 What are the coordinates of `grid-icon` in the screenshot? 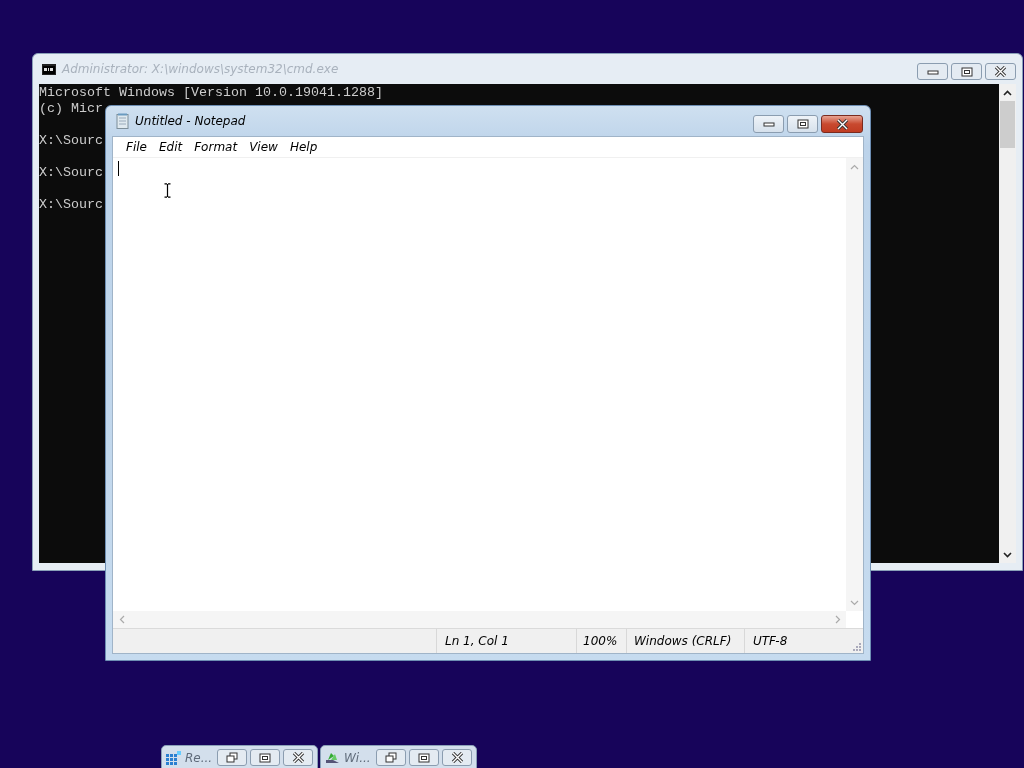 It's located at (173, 758).